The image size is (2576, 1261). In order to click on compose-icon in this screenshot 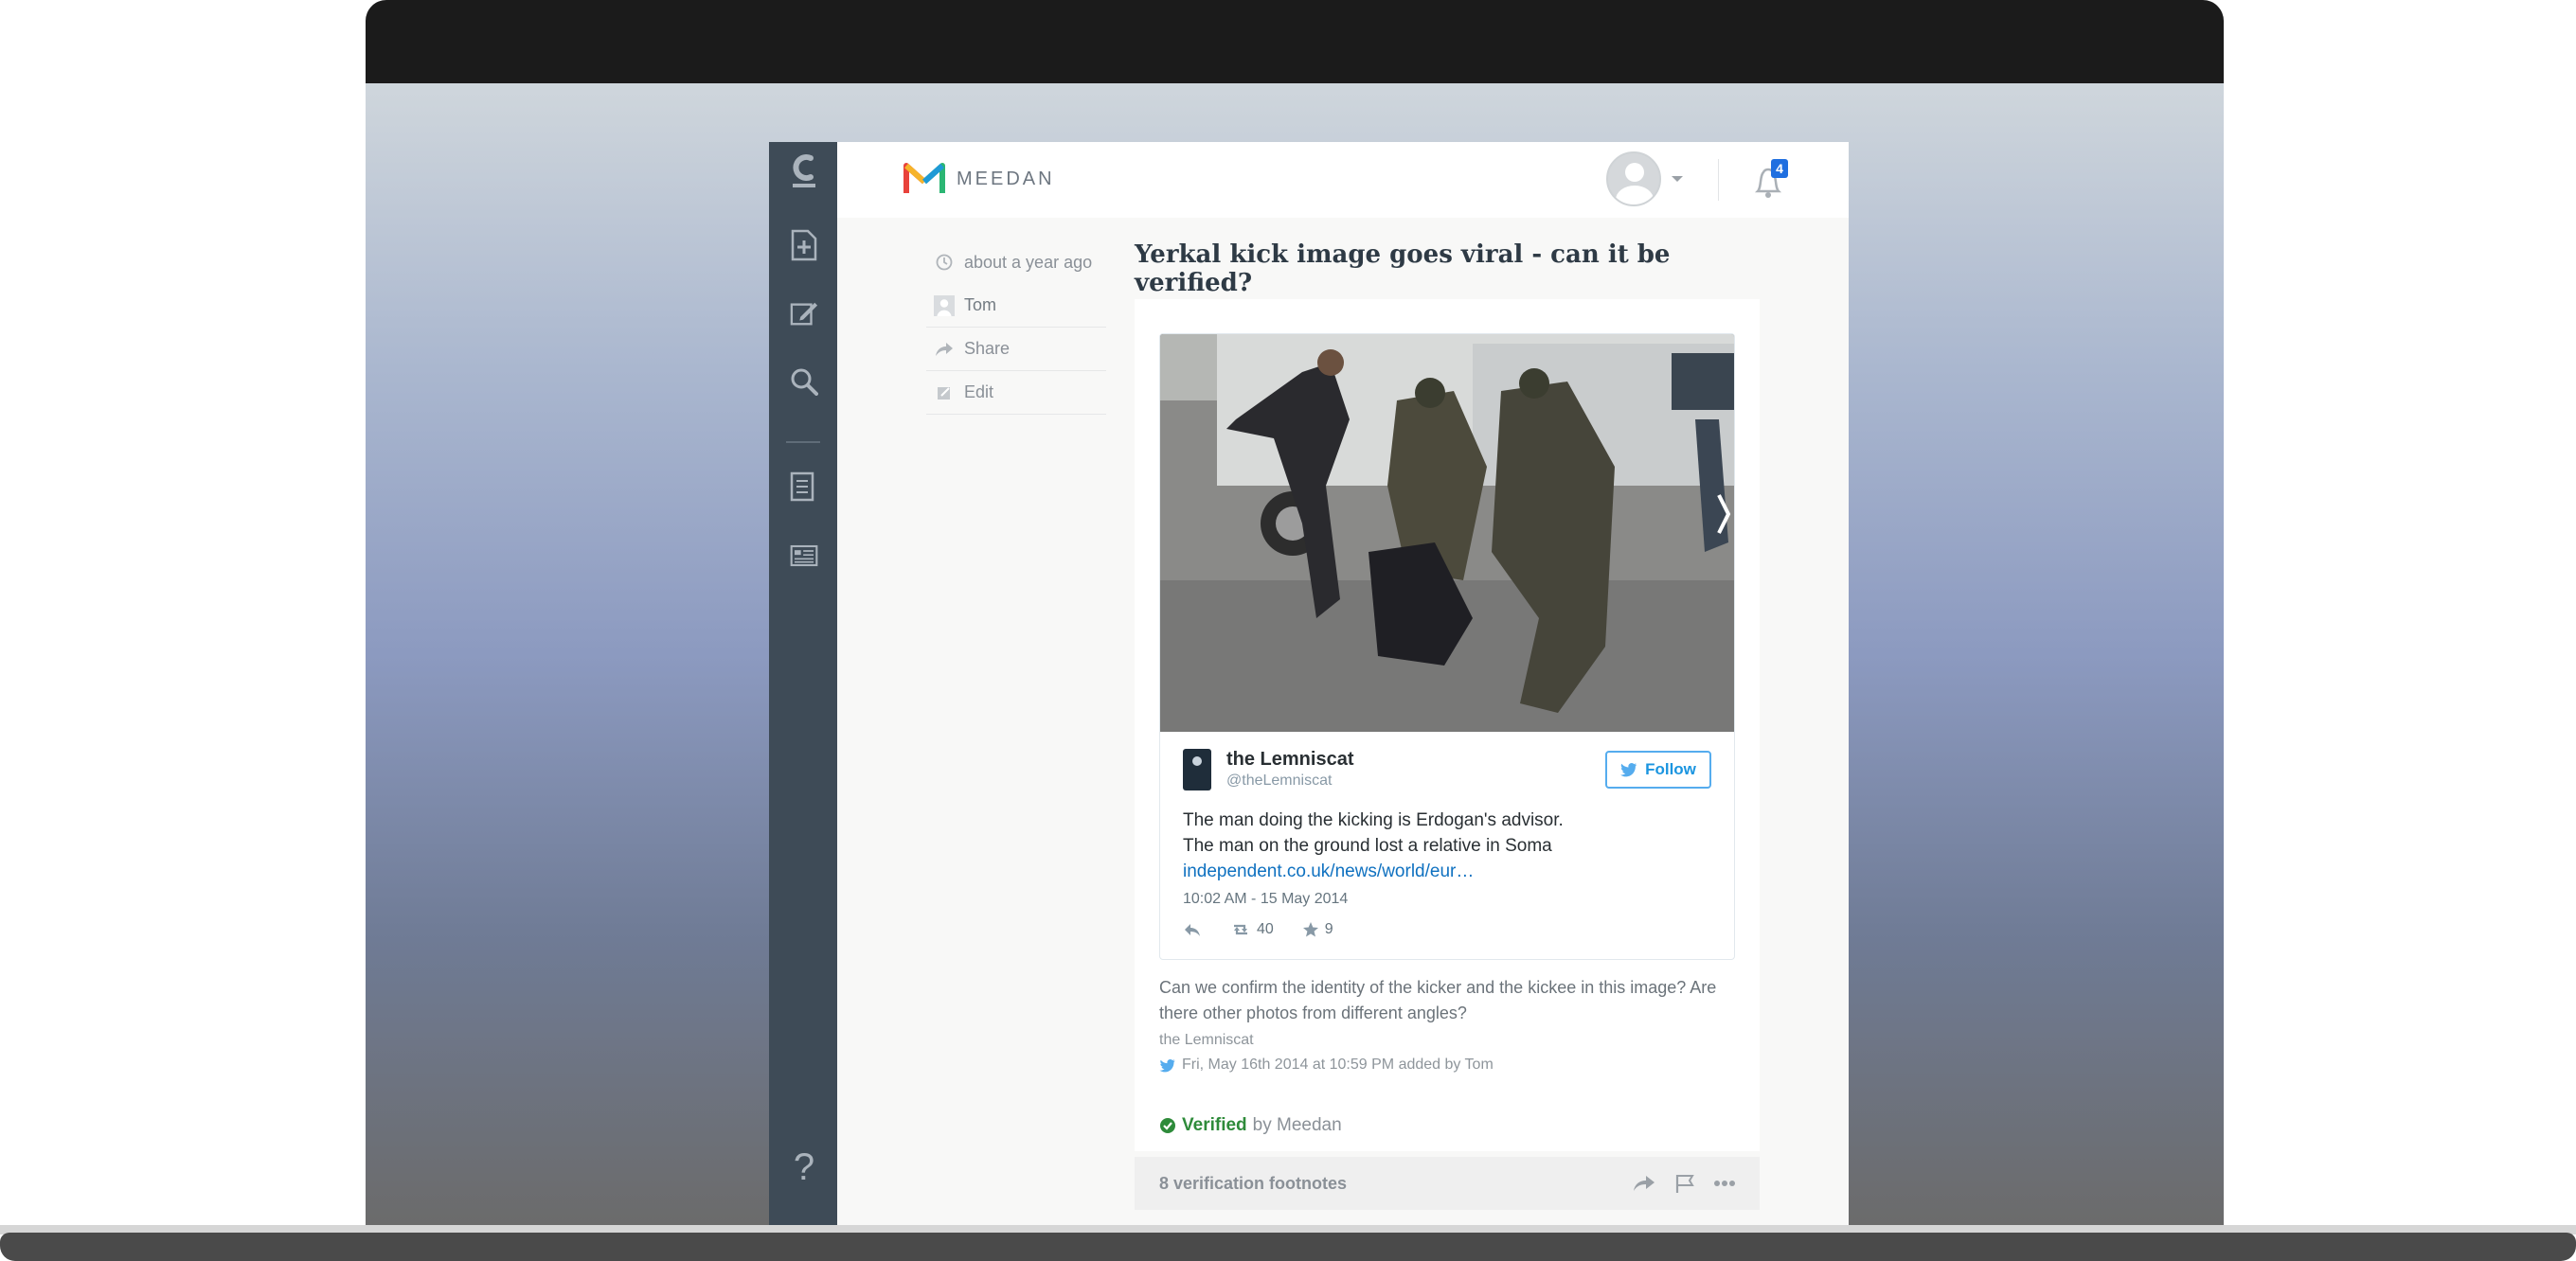, I will do `click(804, 313)`.